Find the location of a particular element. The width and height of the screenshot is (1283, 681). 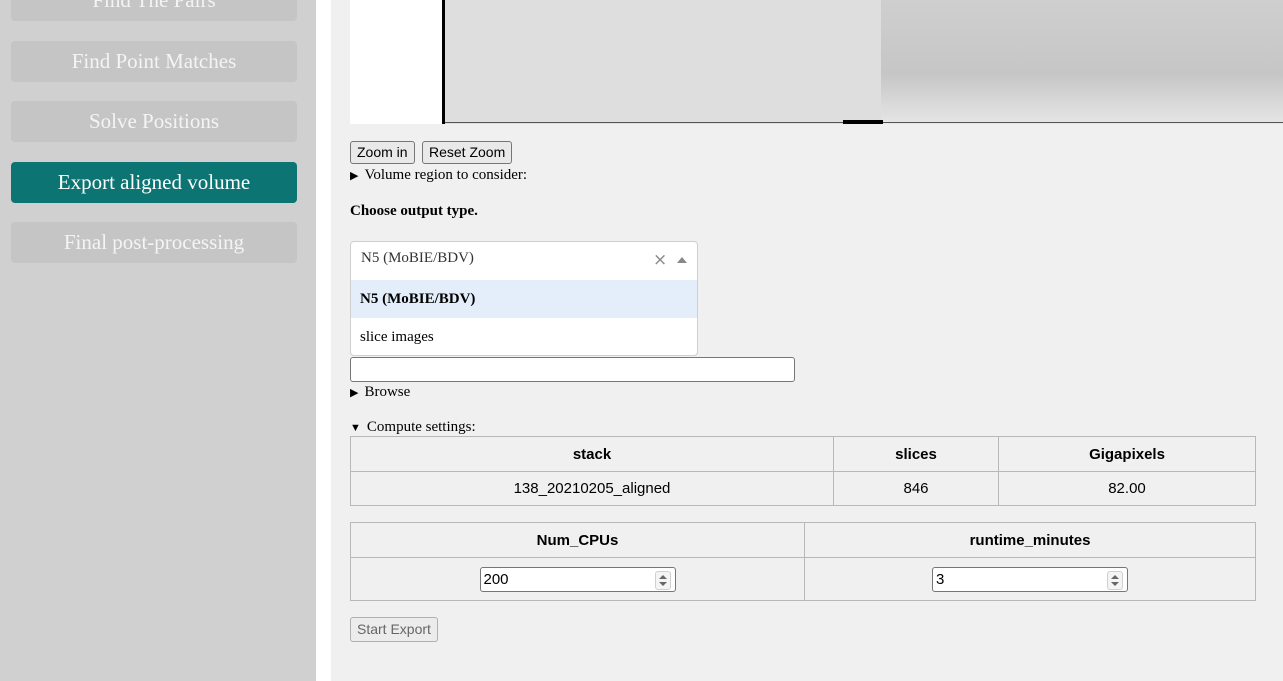

table-row: 200 3 is located at coordinates (803, 579).